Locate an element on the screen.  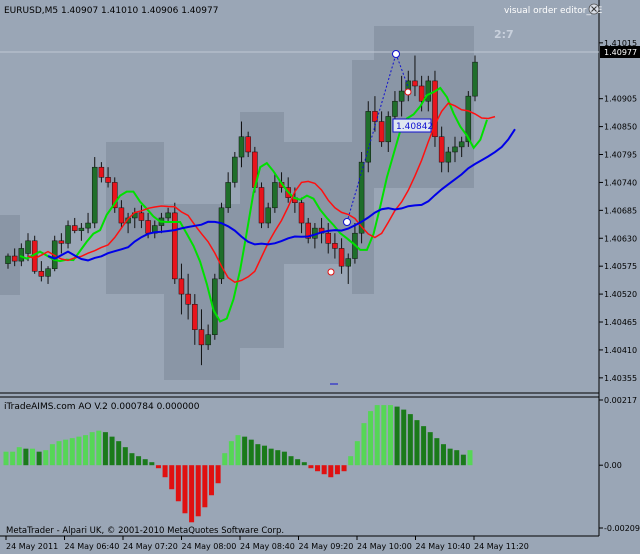
sell-marker is located at coordinates (331, 272).